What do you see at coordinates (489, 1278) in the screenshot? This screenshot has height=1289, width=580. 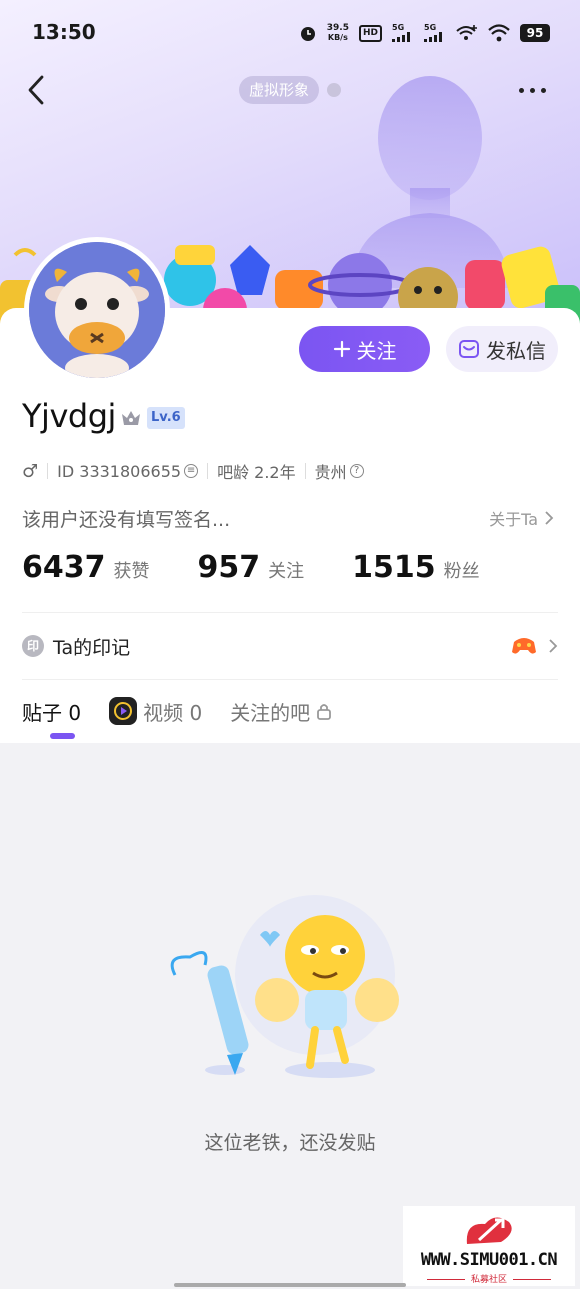 I see `watermark-subtitle: 私募社区` at bounding box center [489, 1278].